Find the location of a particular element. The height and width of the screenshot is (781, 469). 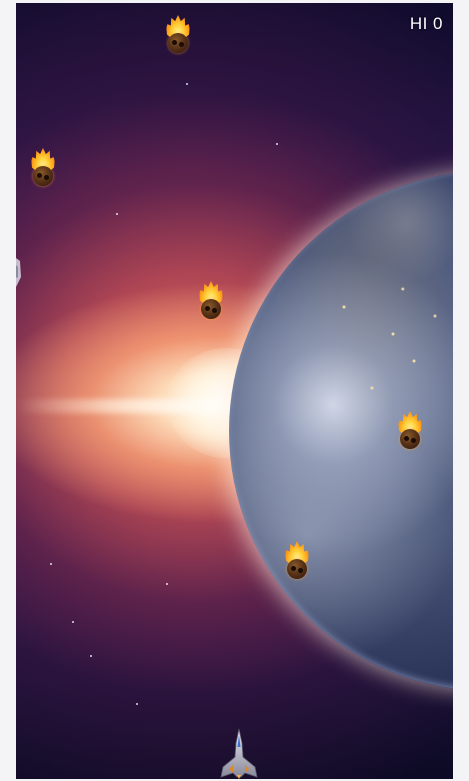

partial-ship-icon is located at coordinates (18, 272).